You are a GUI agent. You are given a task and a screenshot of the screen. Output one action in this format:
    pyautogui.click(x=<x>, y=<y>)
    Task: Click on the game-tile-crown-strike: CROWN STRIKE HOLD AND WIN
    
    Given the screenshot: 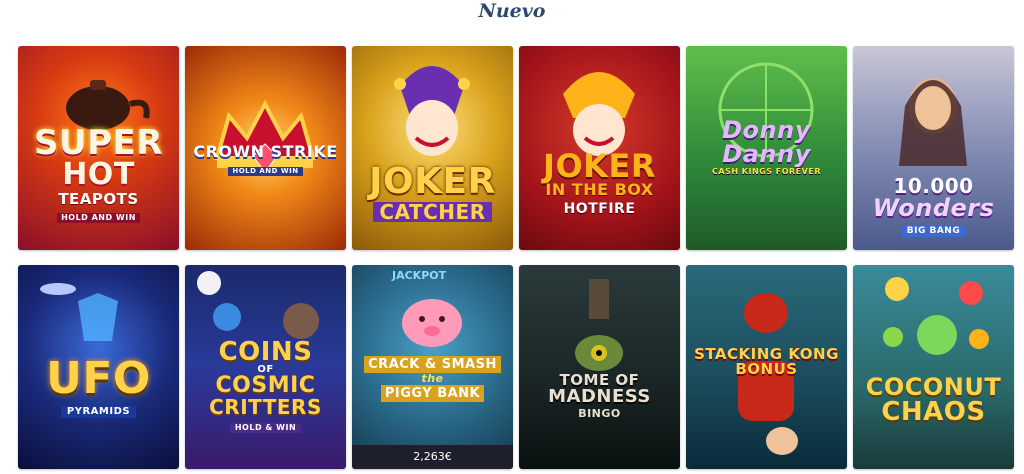 What is the action you would take?
    pyautogui.click(x=265, y=148)
    